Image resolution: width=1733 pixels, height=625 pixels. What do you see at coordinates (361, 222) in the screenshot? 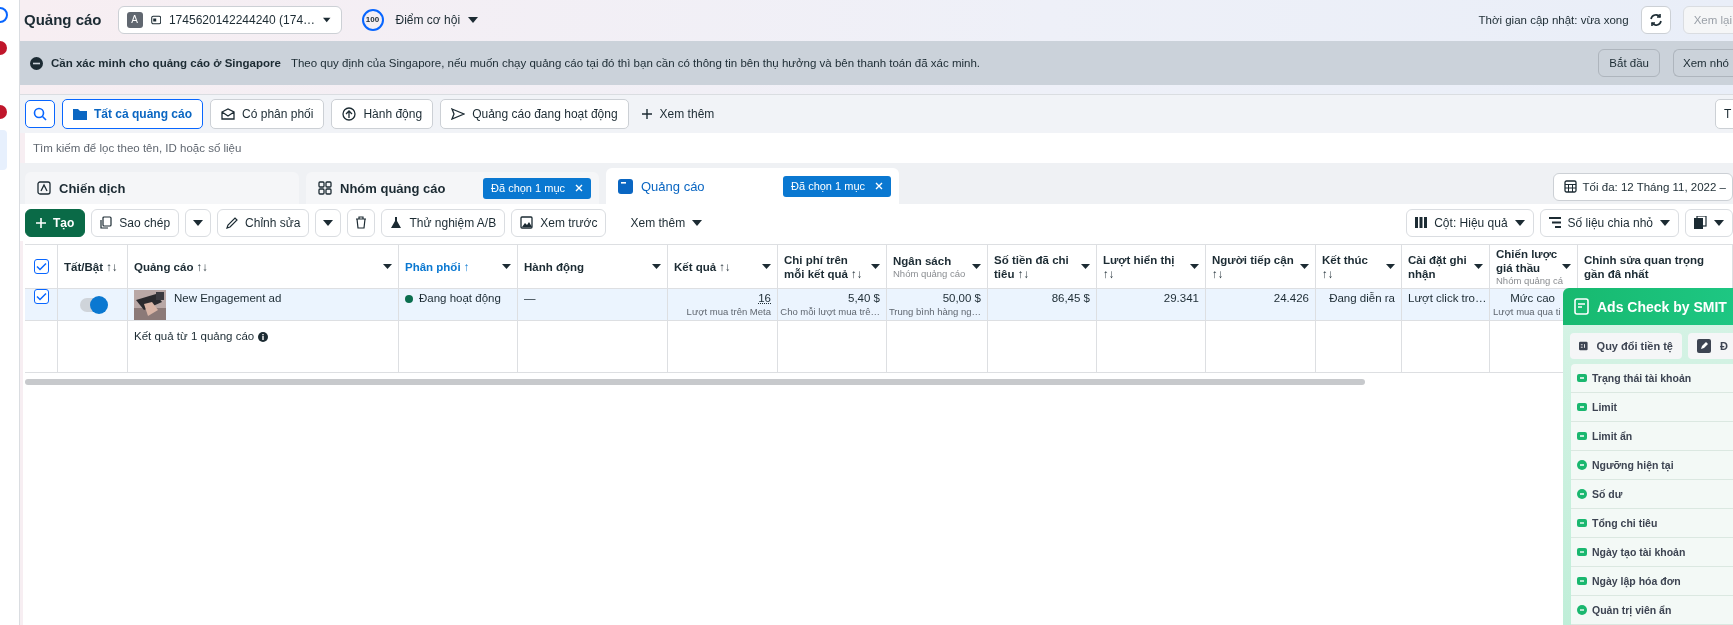
I see `delete-button` at bounding box center [361, 222].